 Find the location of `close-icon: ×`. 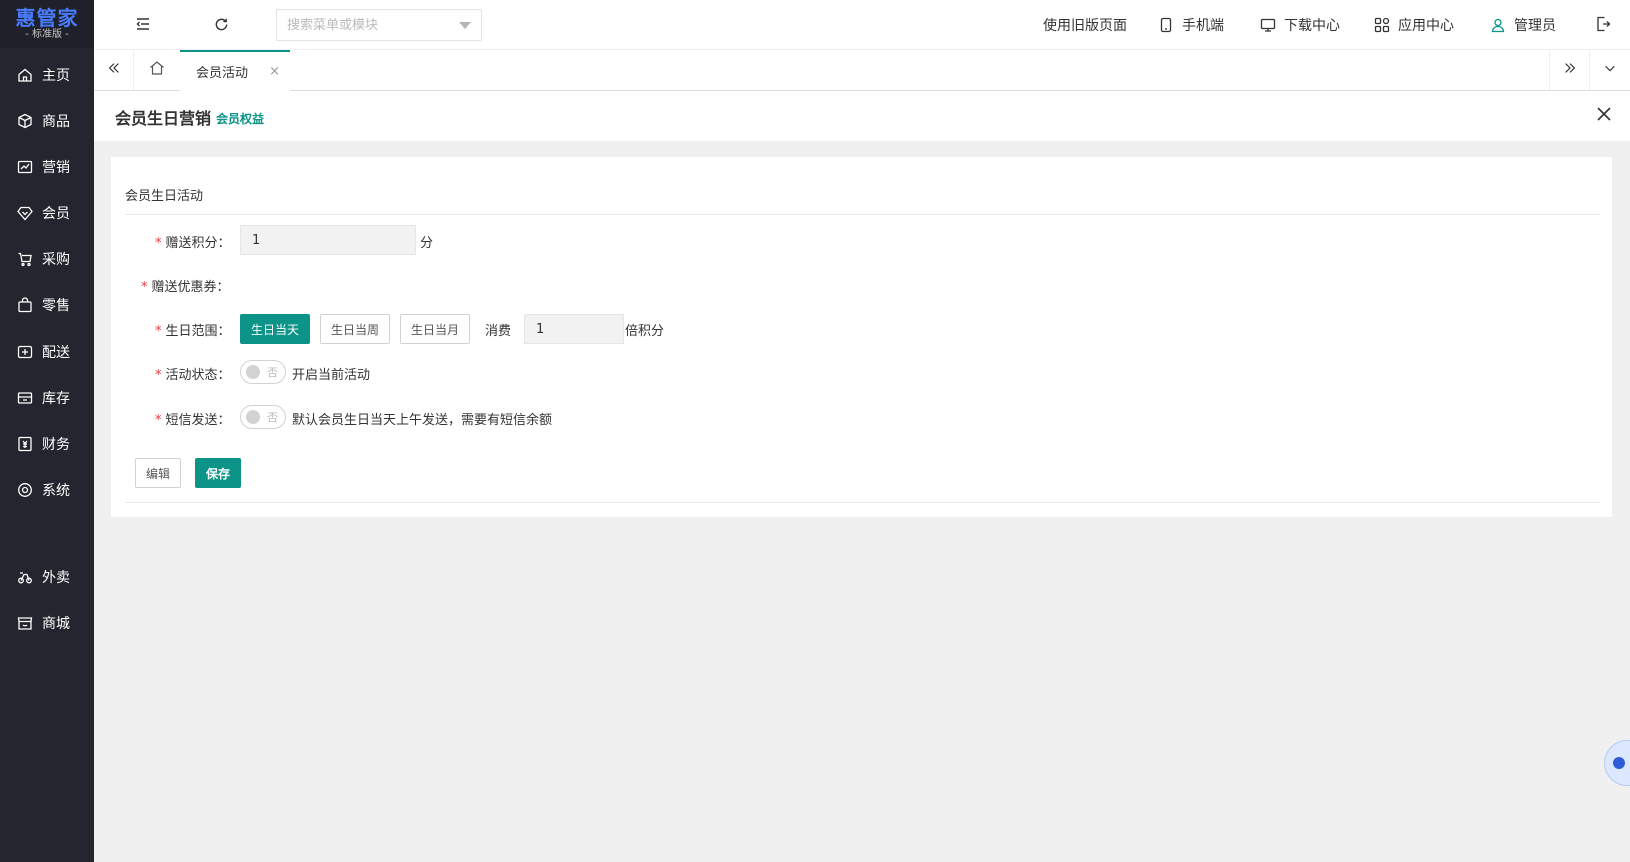

close-icon: × is located at coordinates (274, 71).